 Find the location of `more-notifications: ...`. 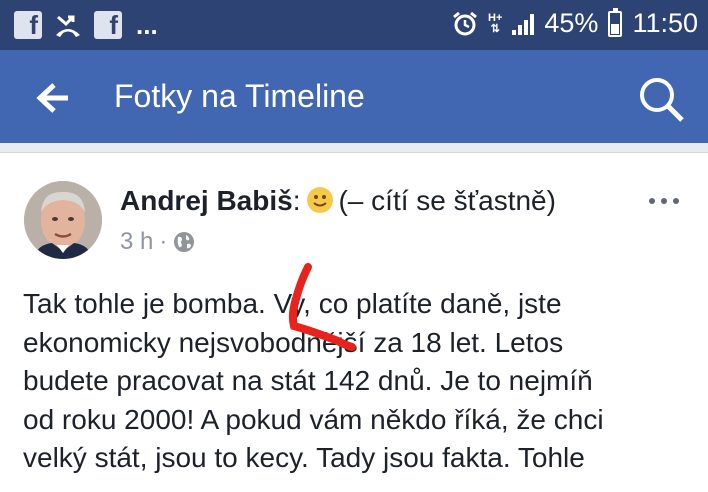

more-notifications: ... is located at coordinates (147, 25).